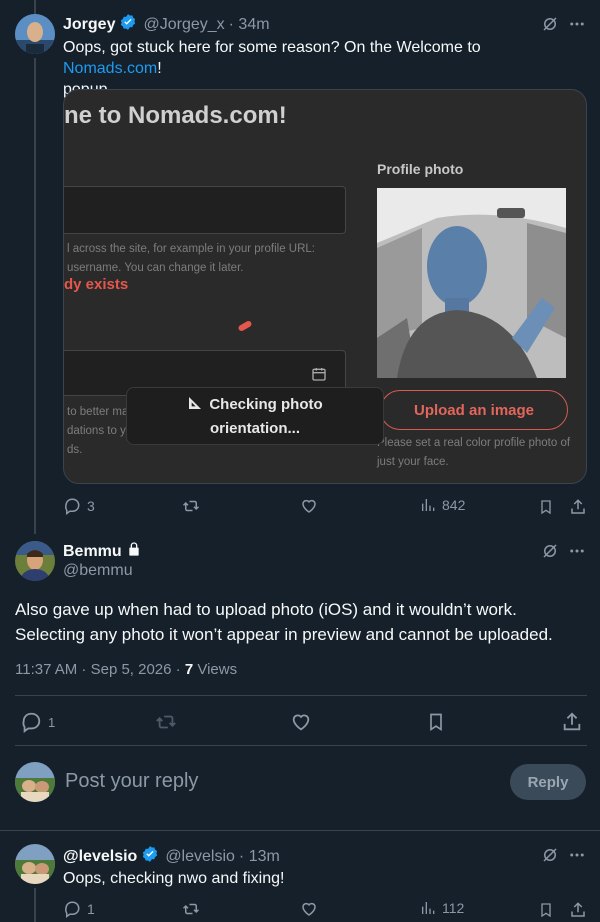 The width and height of the screenshot is (600, 922). I want to click on reply-action: 3, so click(79, 506).